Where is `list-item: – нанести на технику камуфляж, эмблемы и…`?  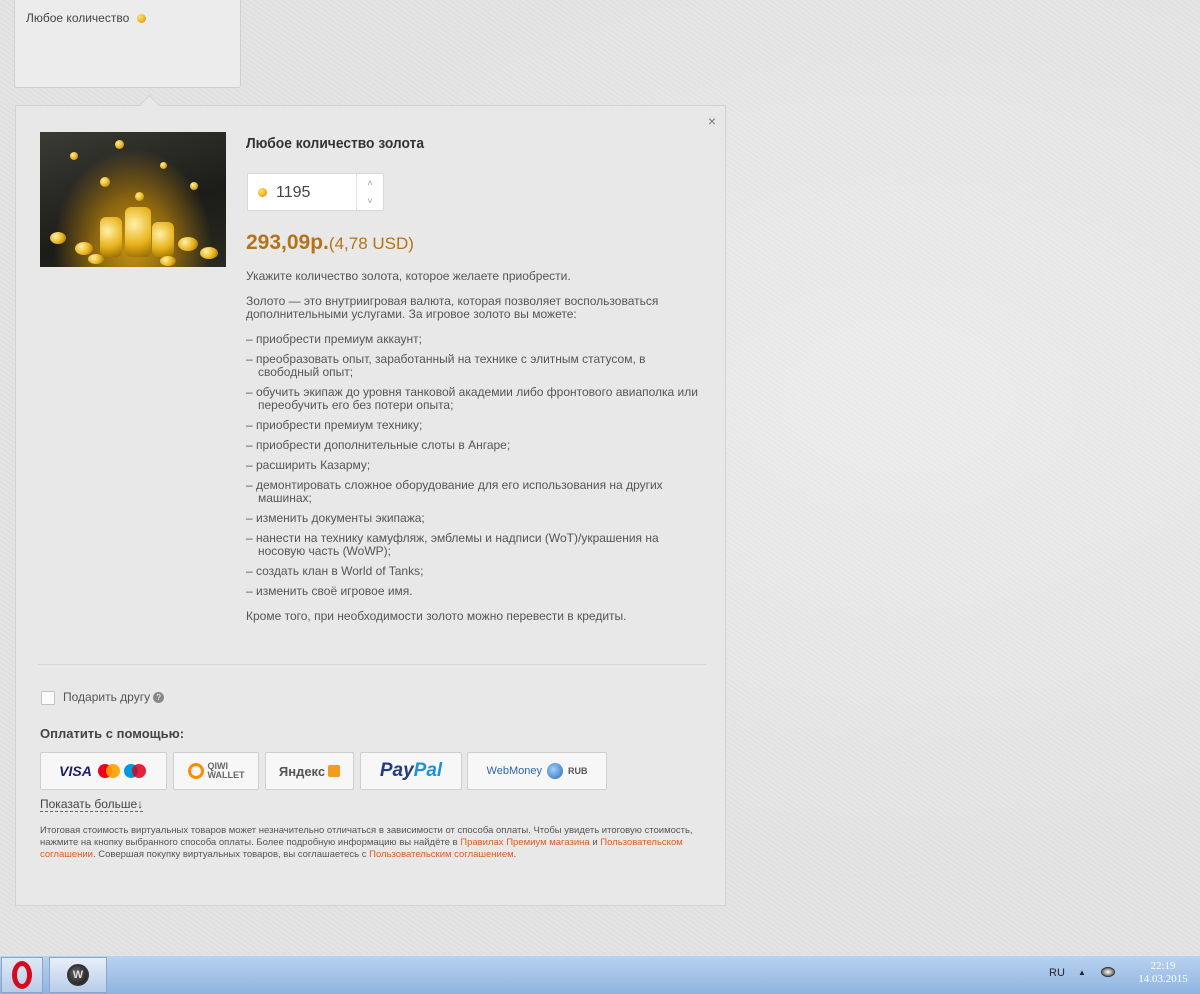 list-item: – нанести на технику камуфляж, эмблемы и… is located at coordinates (452, 544).